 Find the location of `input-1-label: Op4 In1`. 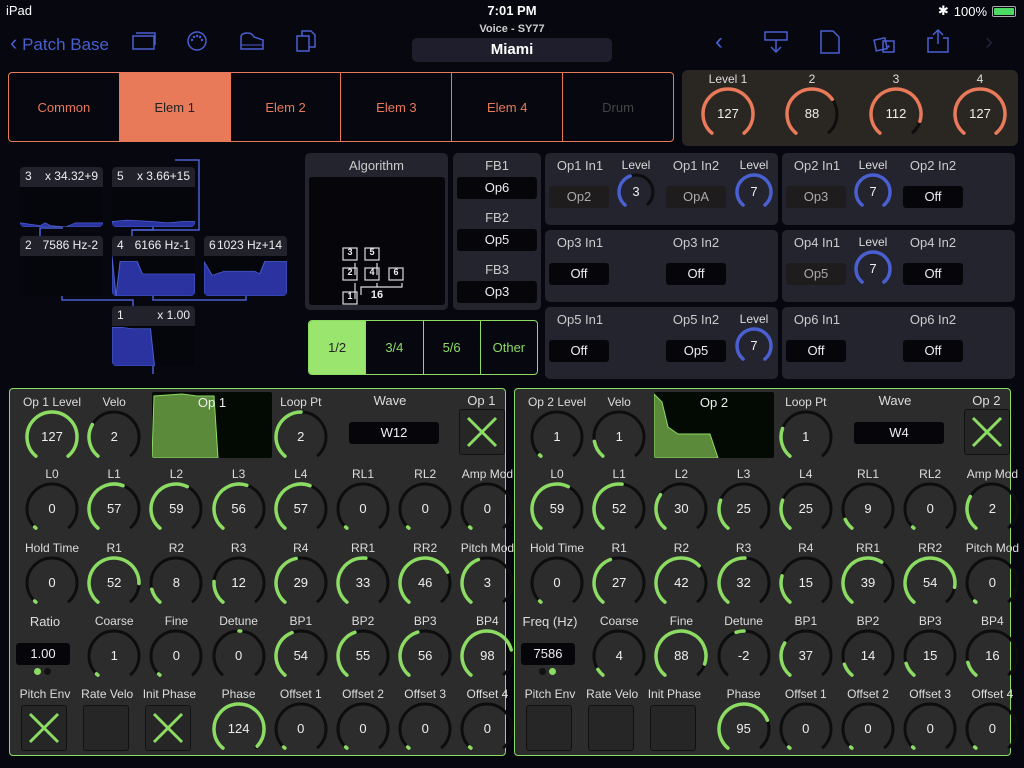

input-1-label: Op4 In1 is located at coordinates (817, 242).